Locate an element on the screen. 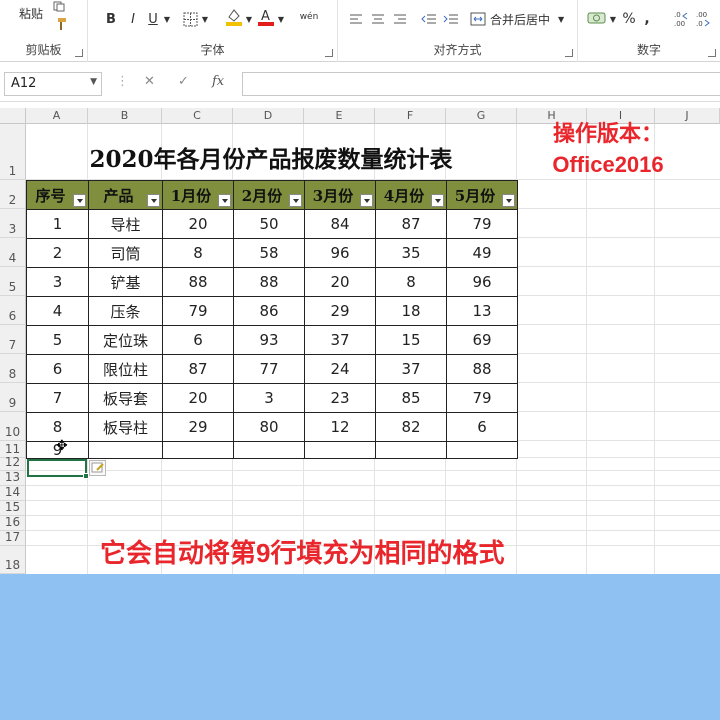 The height and width of the screenshot is (720, 720). table-cell: 50 is located at coordinates (269, 224).